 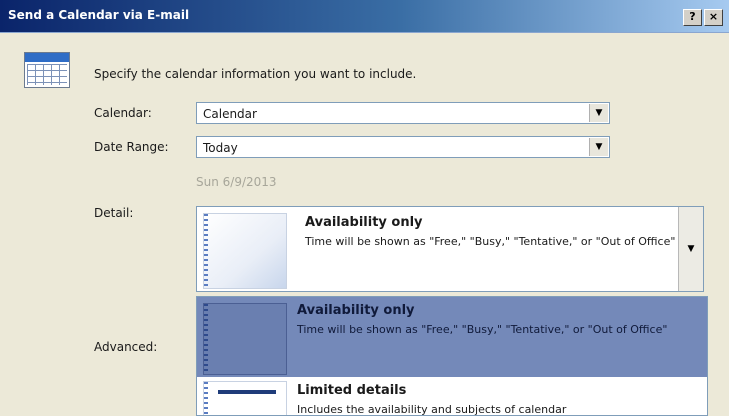 I want to click on calendar-label: Calendar:, so click(x=123, y=113).